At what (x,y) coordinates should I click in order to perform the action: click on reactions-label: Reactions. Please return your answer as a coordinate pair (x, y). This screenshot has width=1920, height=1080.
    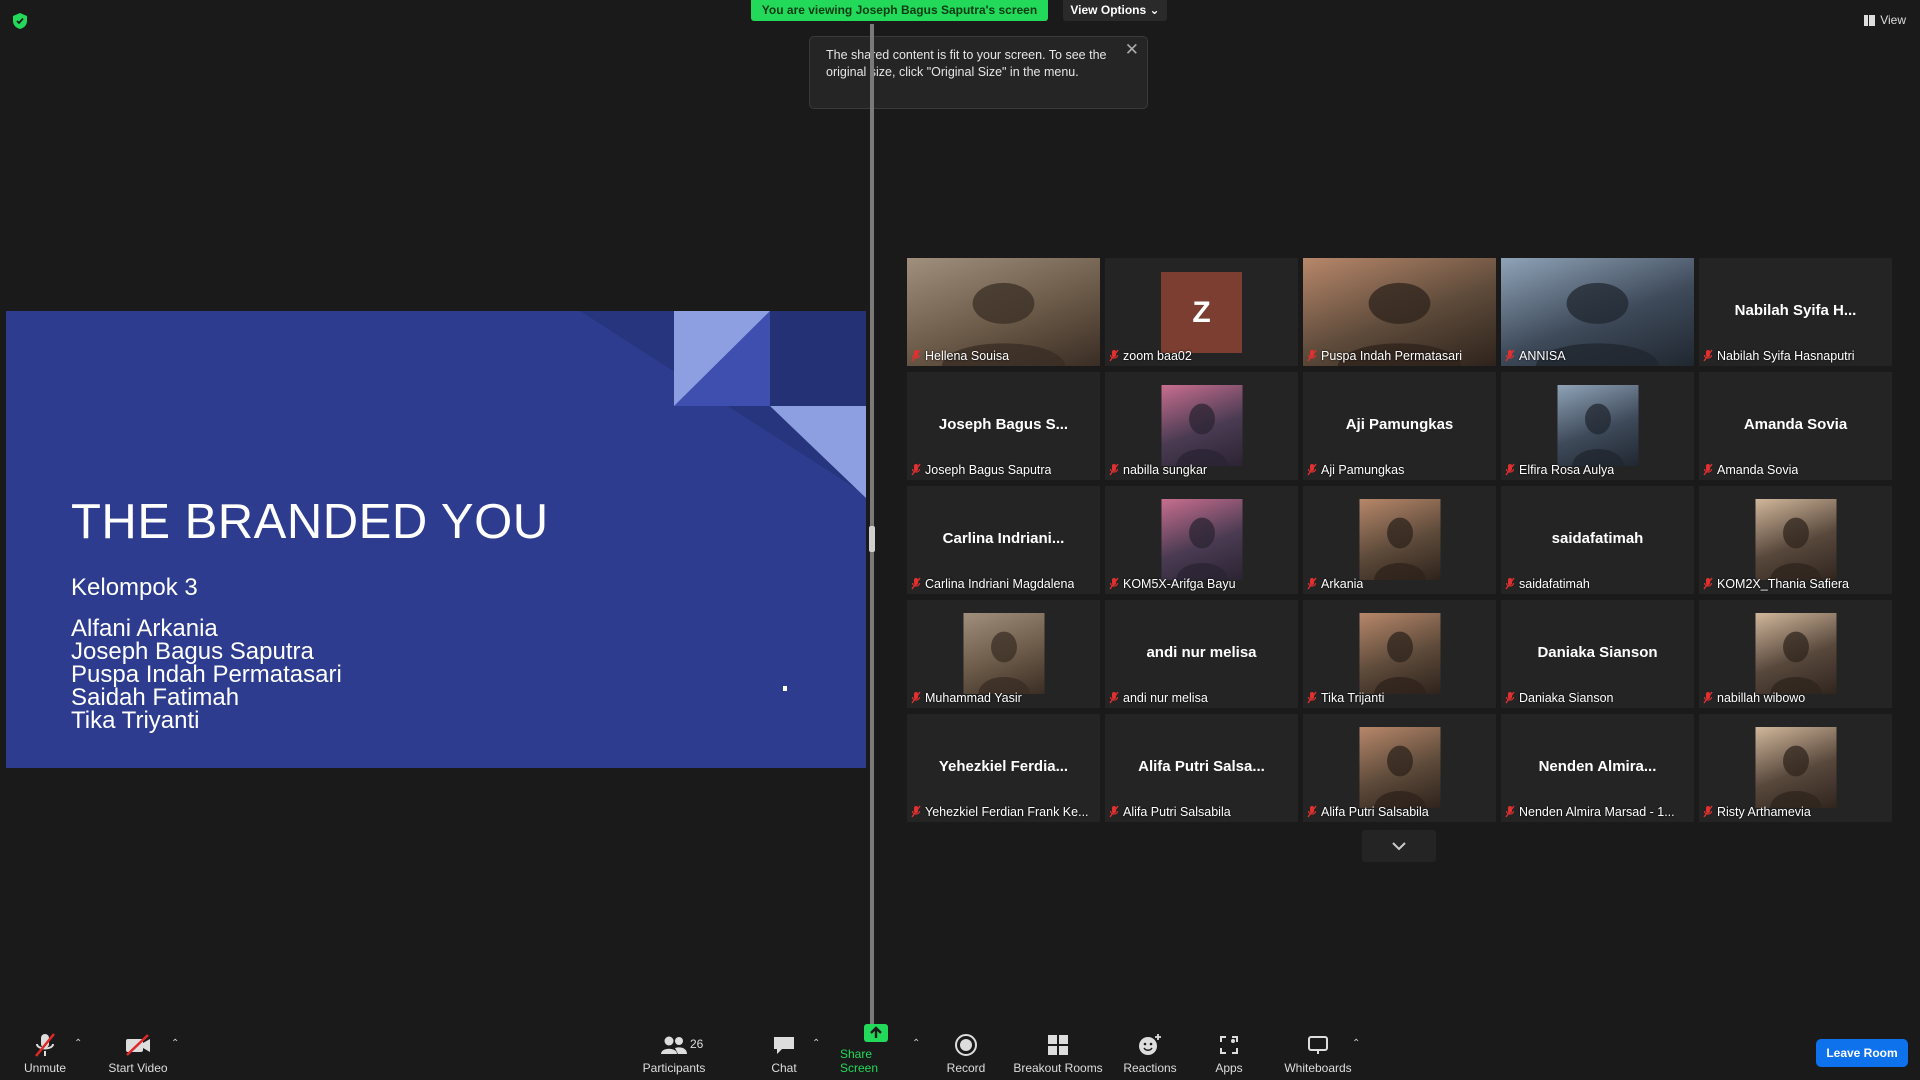
    Looking at the image, I should click on (1150, 1068).